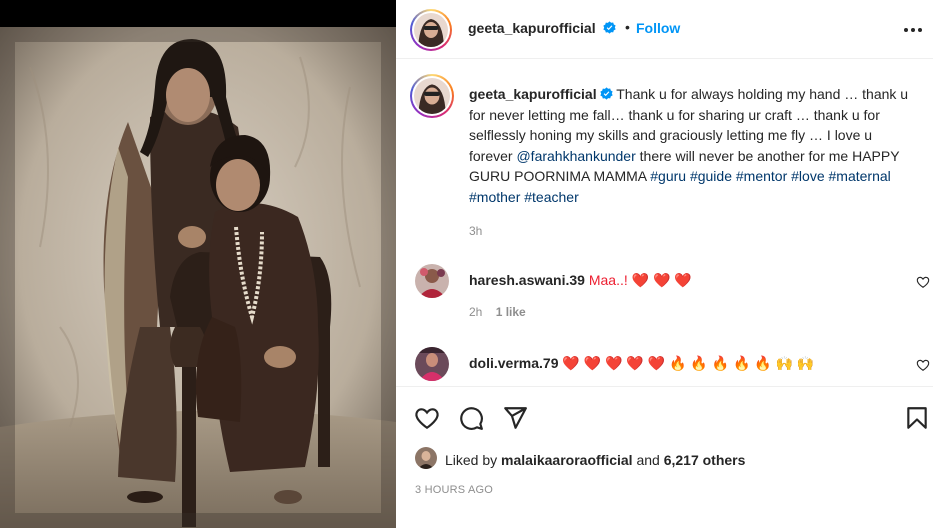 Image resolution: width=933 pixels, height=528 pixels. I want to click on author-username-row: geeta_kapurofficial, so click(542, 28).